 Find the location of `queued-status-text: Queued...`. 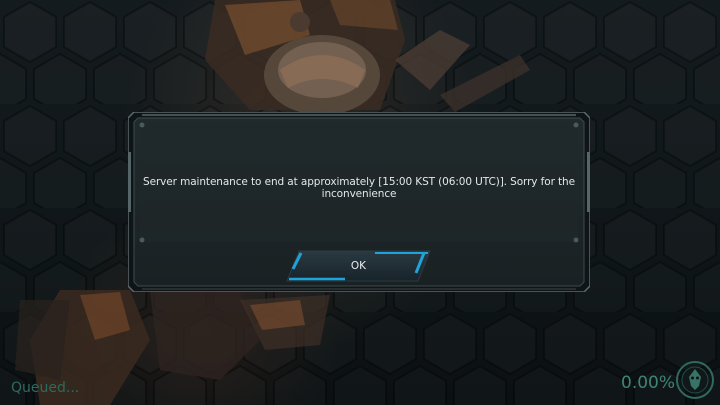

queued-status-text: Queued... is located at coordinates (45, 388).